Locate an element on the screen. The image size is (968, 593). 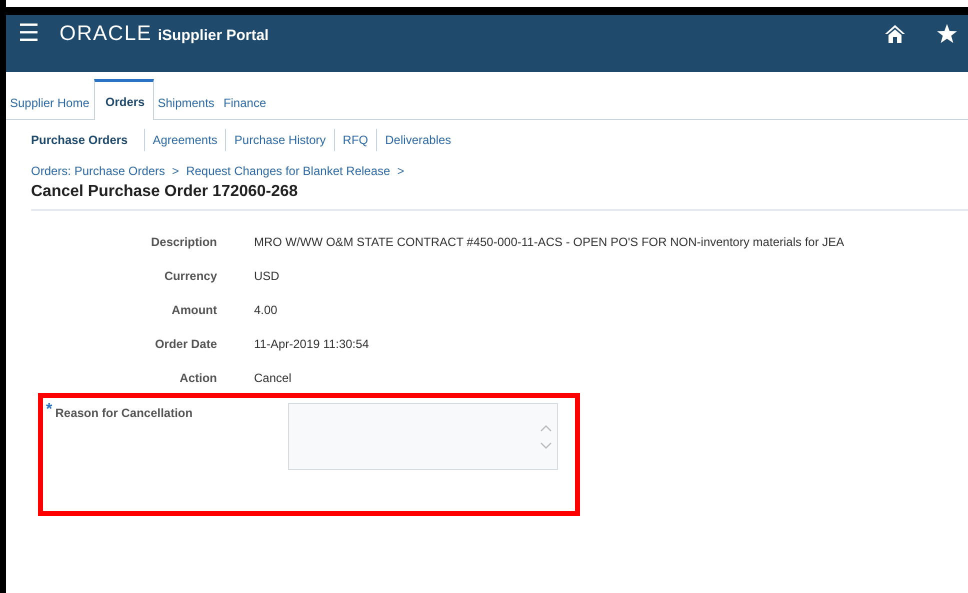
field-label: Order Date is located at coordinates (185, 344).